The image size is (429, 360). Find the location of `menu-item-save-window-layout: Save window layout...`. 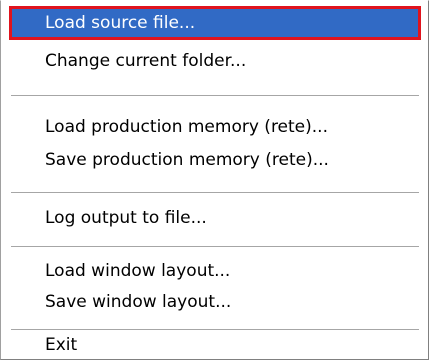

menu-item-save-window-layout: Save window layout... is located at coordinates (215, 303).